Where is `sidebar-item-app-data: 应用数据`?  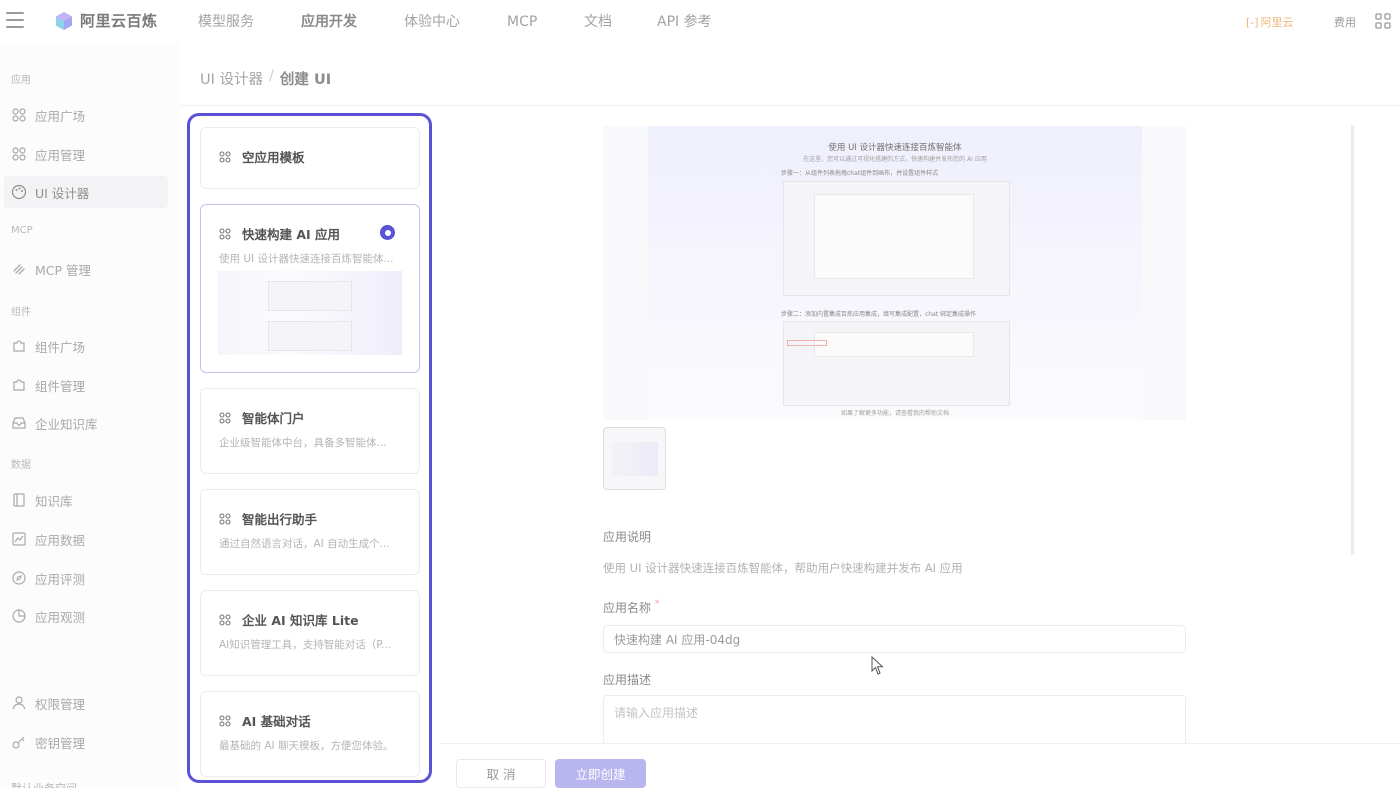
sidebar-item-app-data: 应用数据 is located at coordinates (82, 539).